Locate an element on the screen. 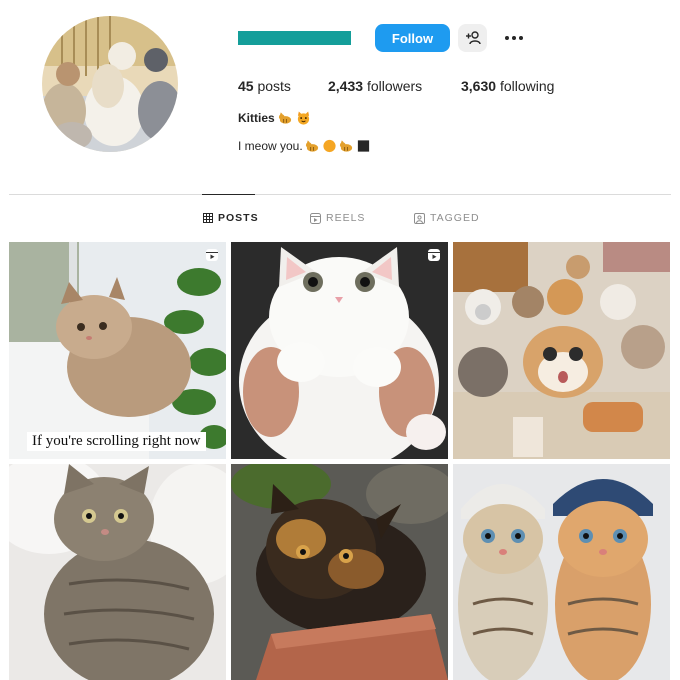 This screenshot has width=680, height=680. suggested-accounts-button is located at coordinates (472, 38).